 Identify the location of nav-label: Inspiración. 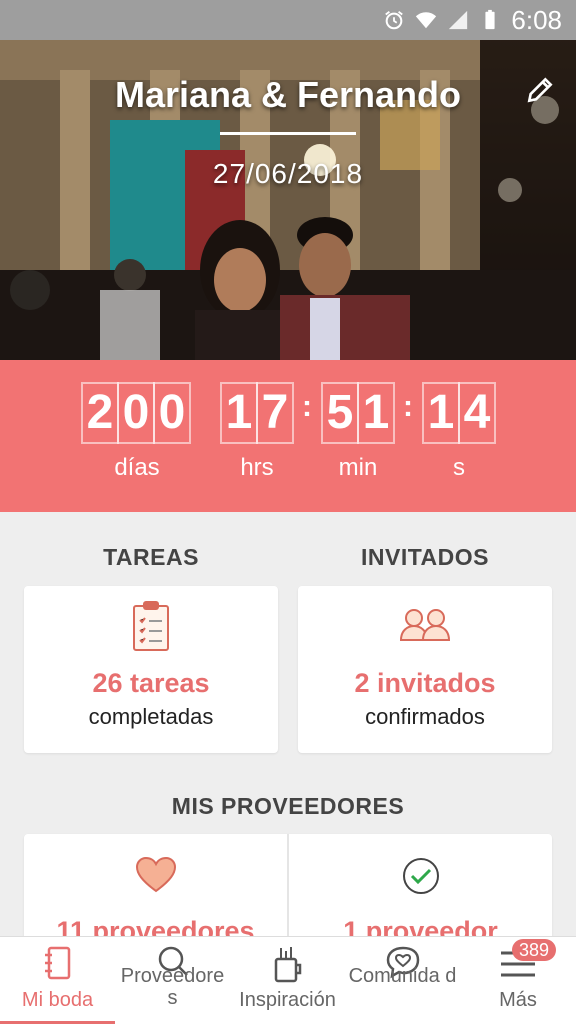
(287, 1000).